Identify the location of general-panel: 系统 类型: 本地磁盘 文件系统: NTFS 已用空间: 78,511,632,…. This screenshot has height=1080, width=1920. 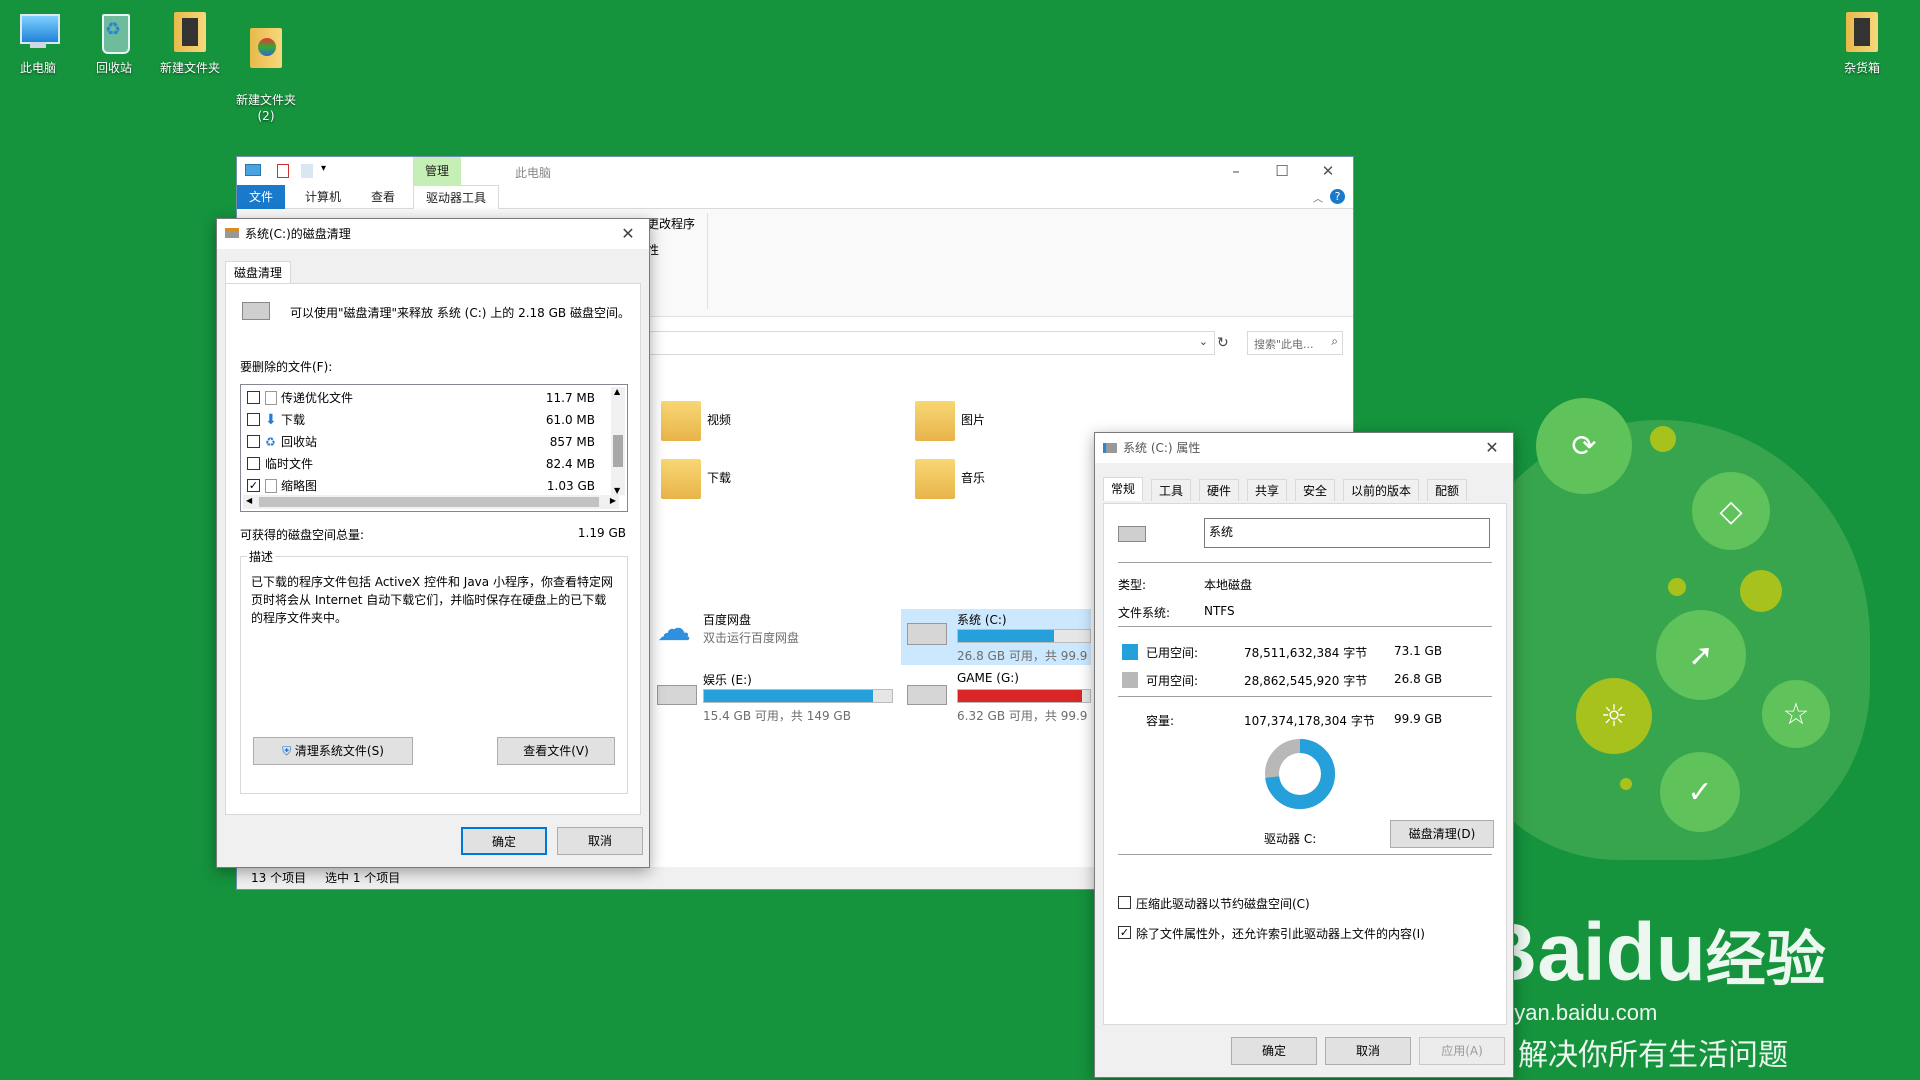
(1305, 764).